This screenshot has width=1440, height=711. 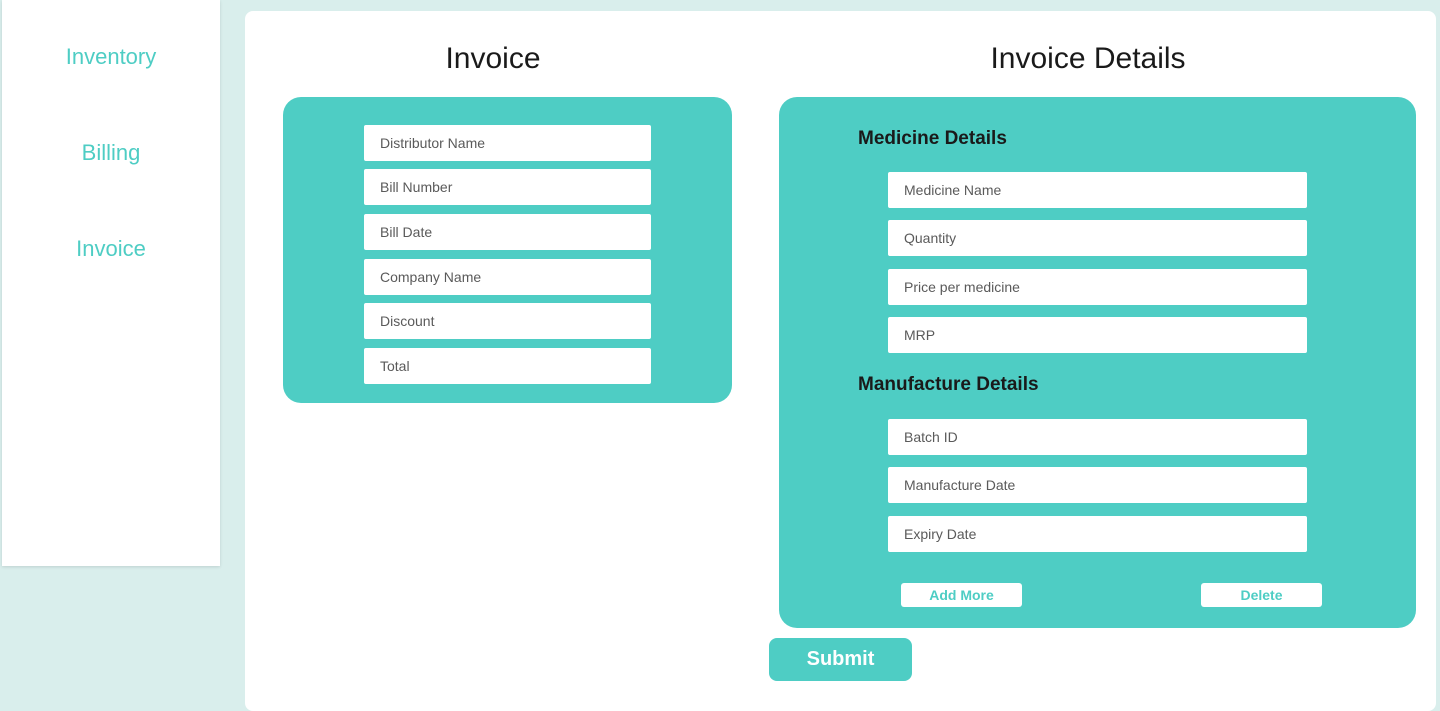 What do you see at coordinates (1097, 190) in the screenshot?
I see `medicine-name-input` at bounding box center [1097, 190].